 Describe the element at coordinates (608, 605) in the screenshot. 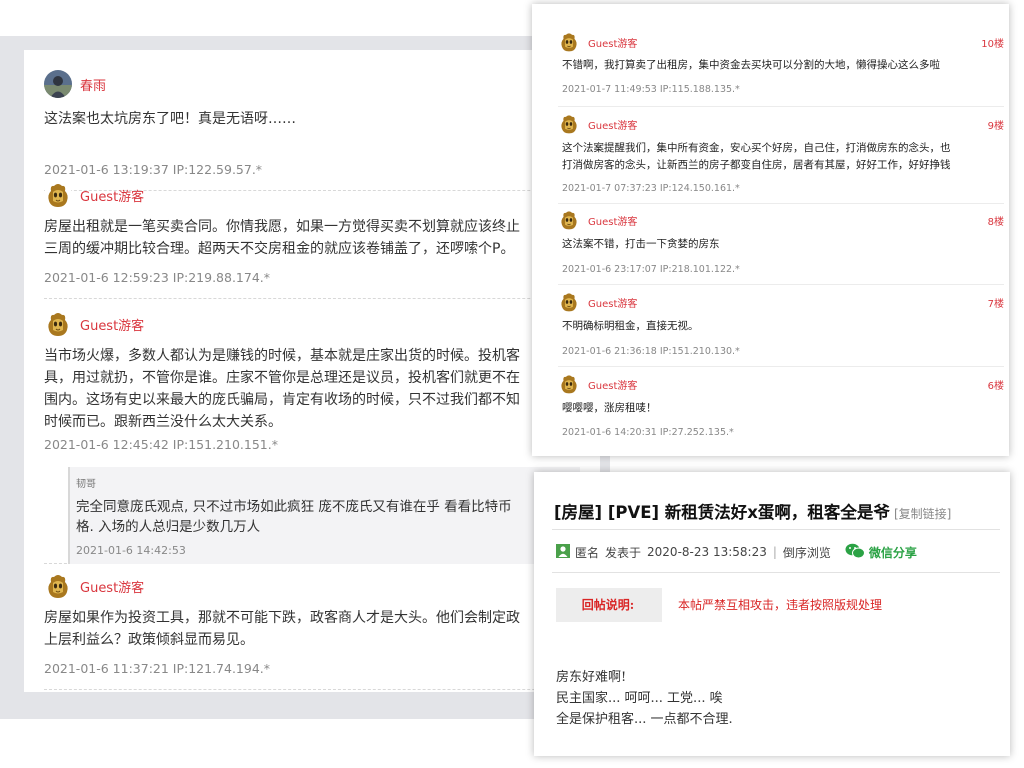

I see `notice-label: 回帖说明:` at that location.